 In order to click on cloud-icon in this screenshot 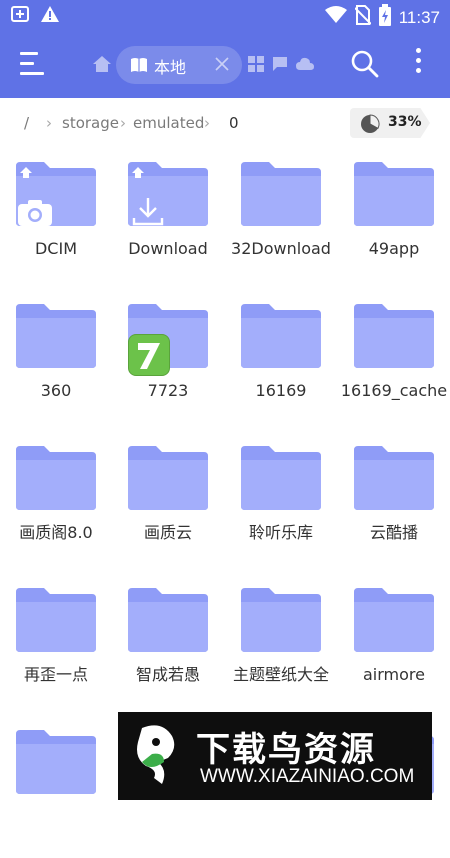, I will do `click(305, 66)`.